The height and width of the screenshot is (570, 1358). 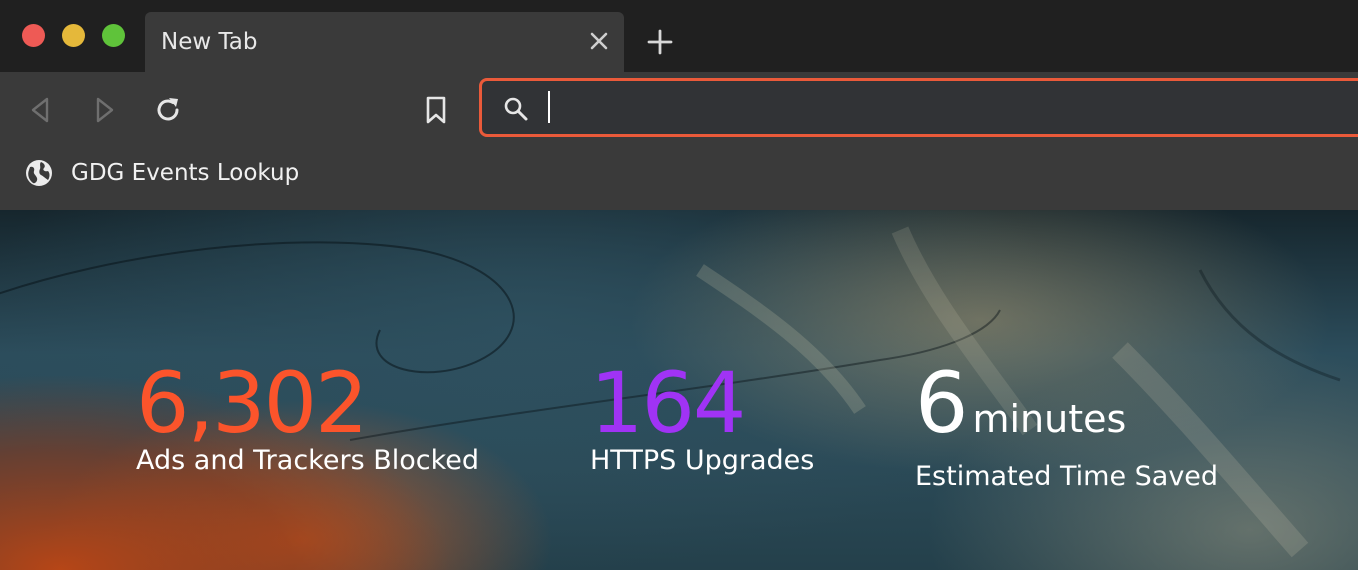 What do you see at coordinates (936, 107) in the screenshot?
I see `address-input` at bounding box center [936, 107].